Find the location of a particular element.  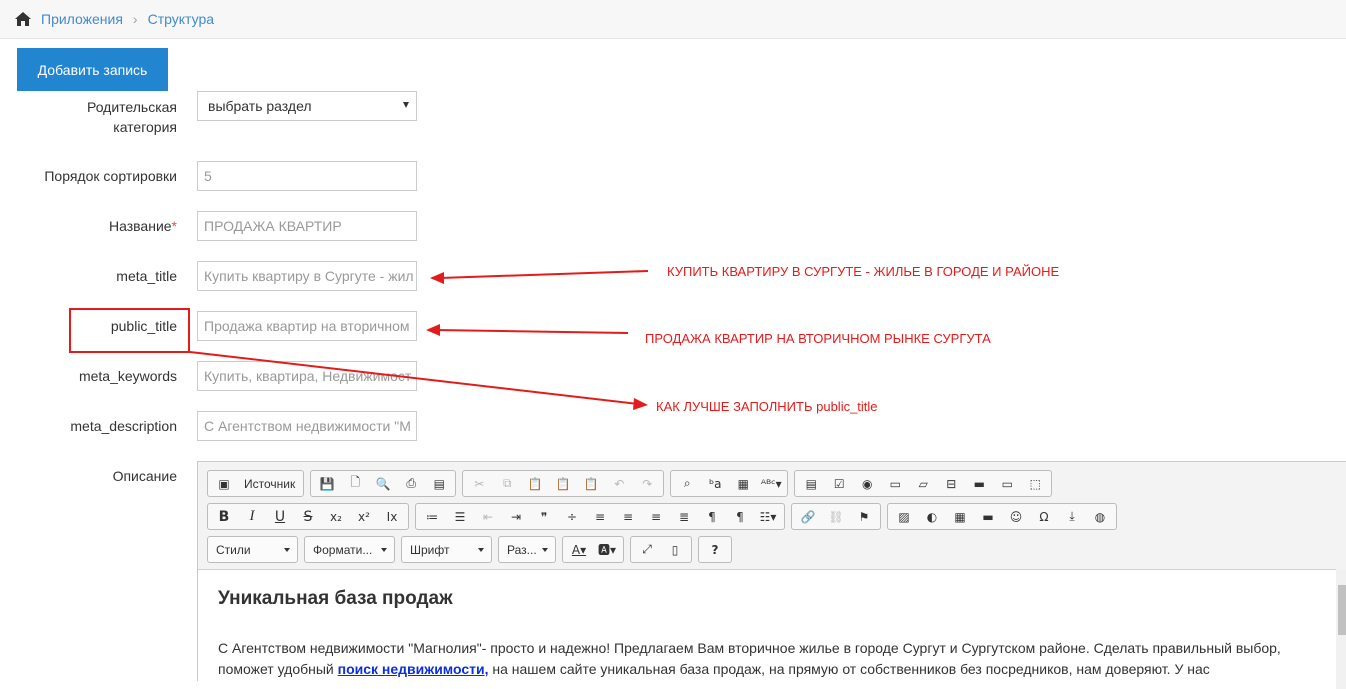

help-icon: ? is located at coordinates (715, 550).